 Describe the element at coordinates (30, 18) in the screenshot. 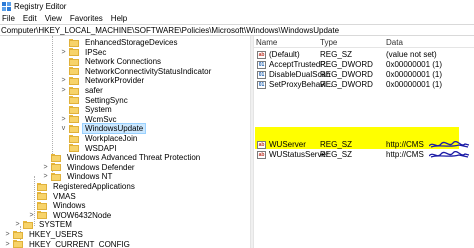

I see `menu-edit: Edit` at that location.